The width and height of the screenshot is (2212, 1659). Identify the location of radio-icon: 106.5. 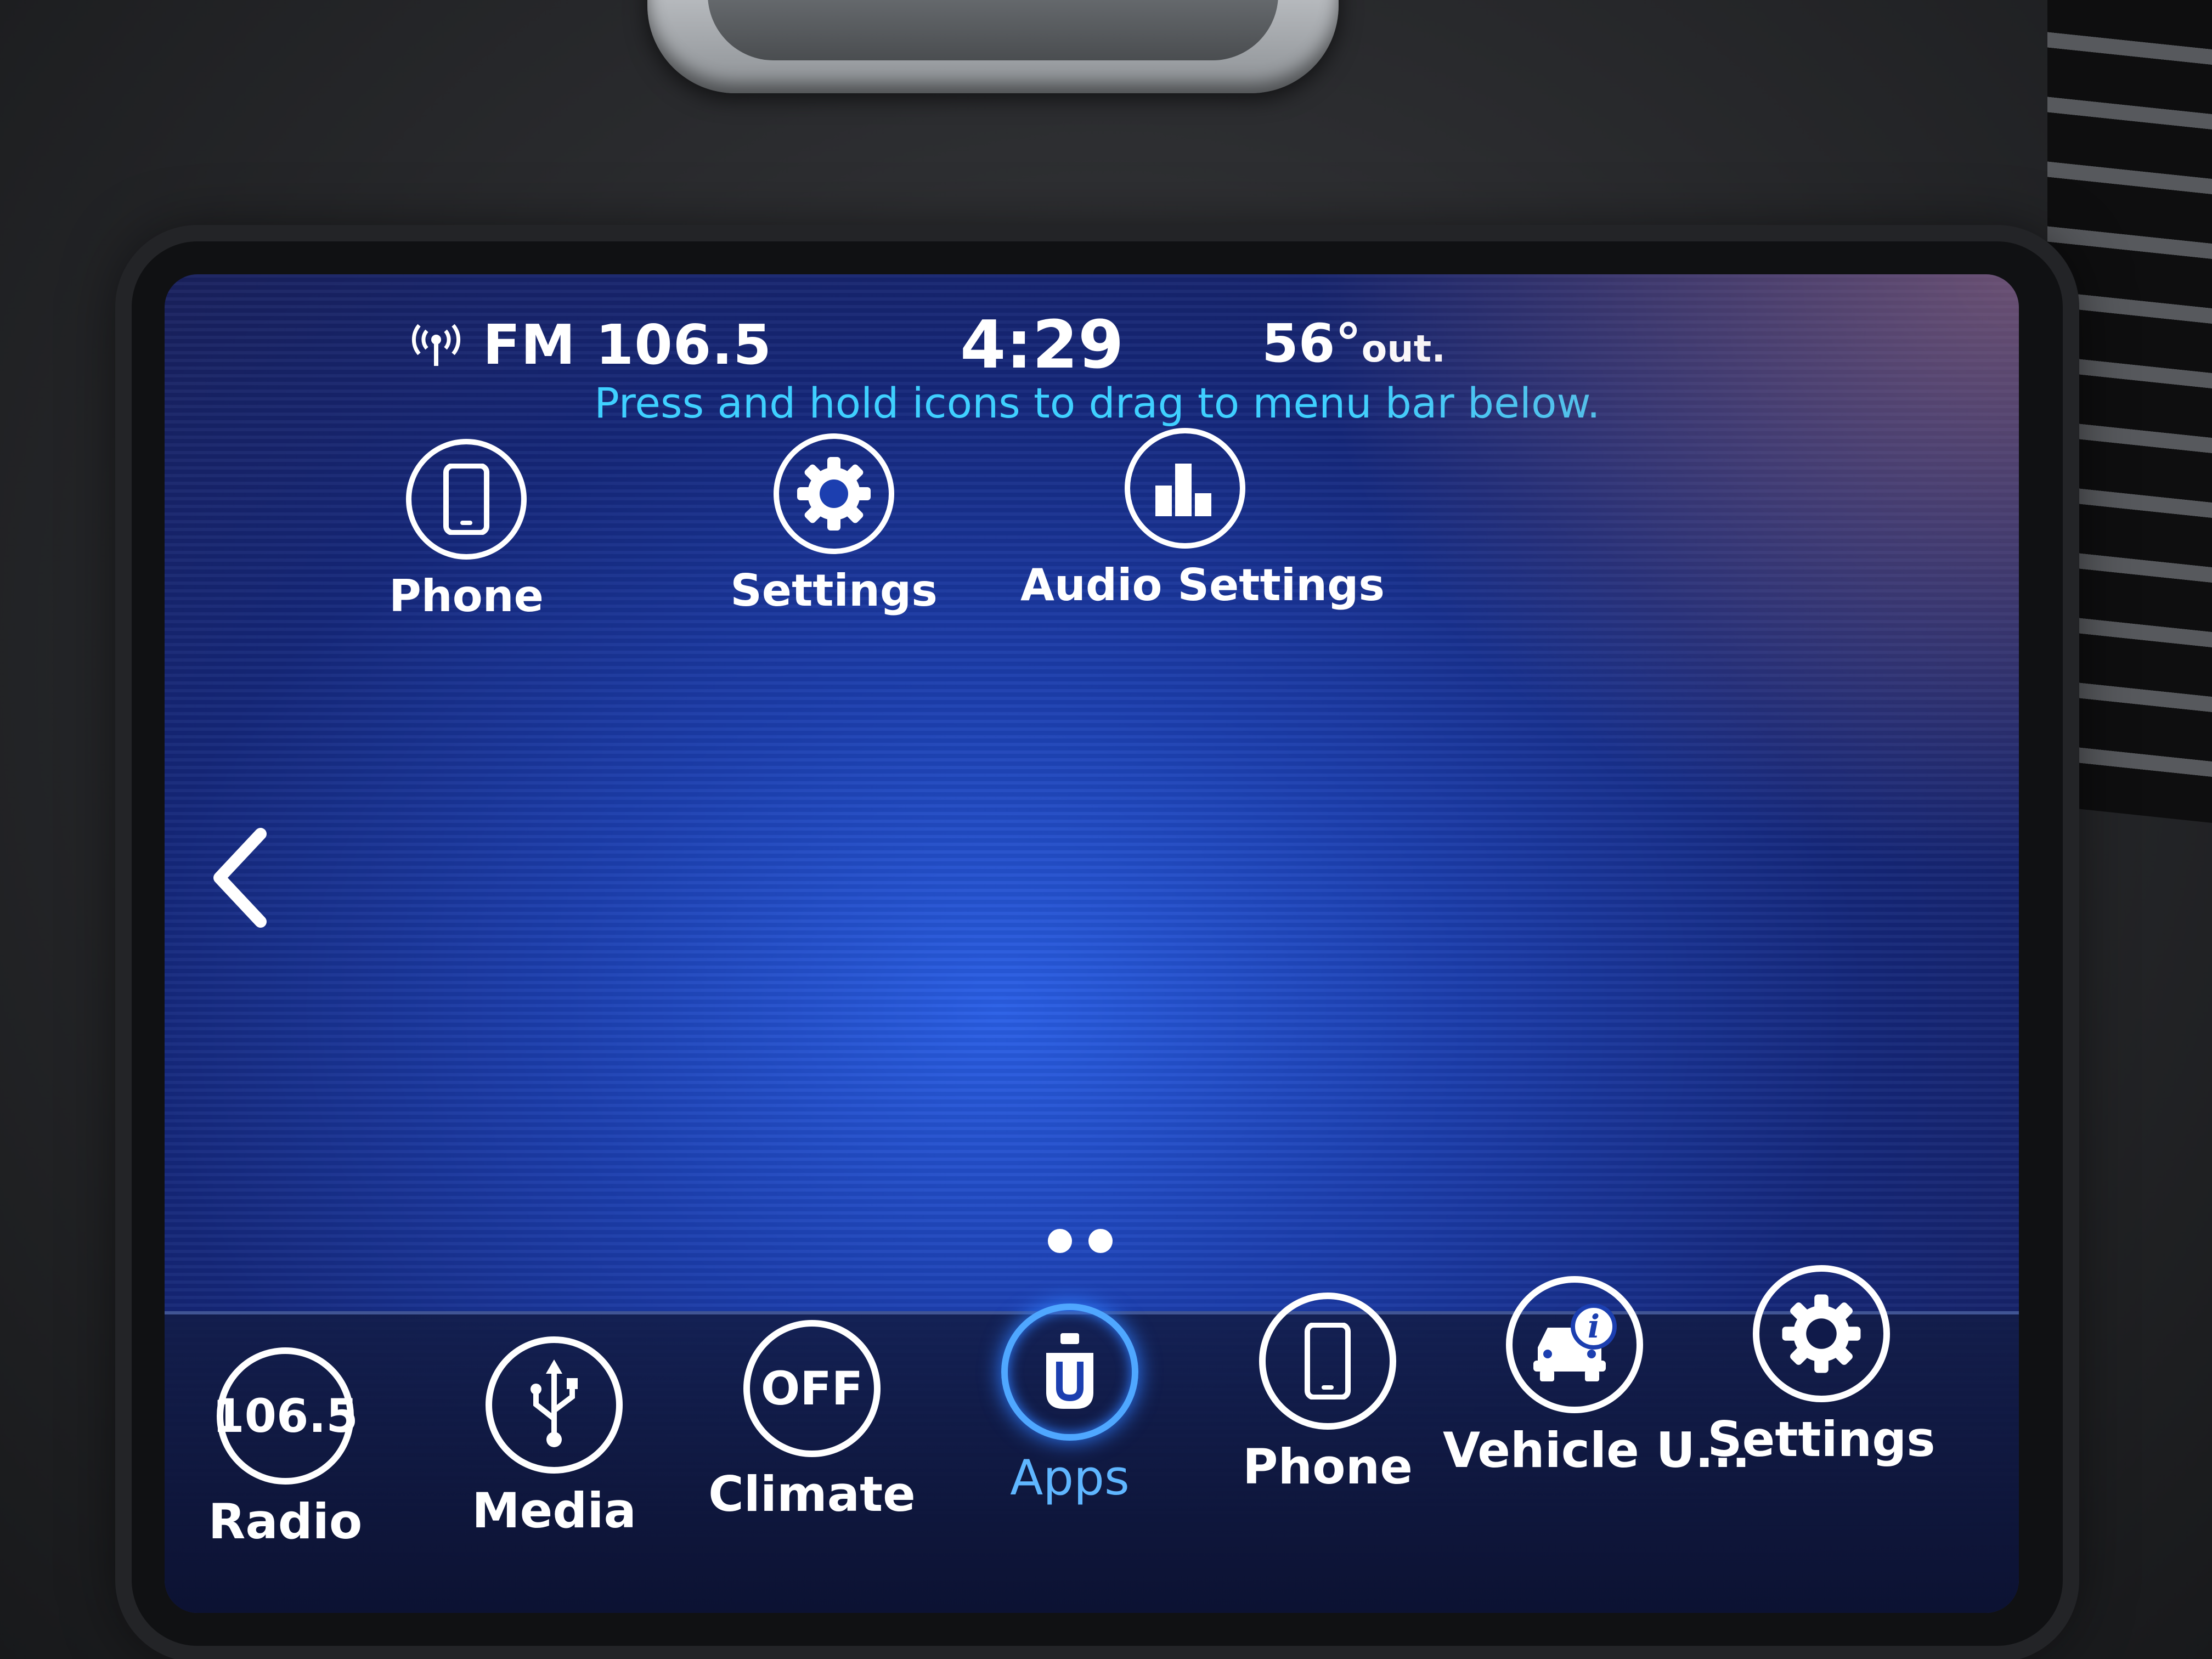
(285, 1416).